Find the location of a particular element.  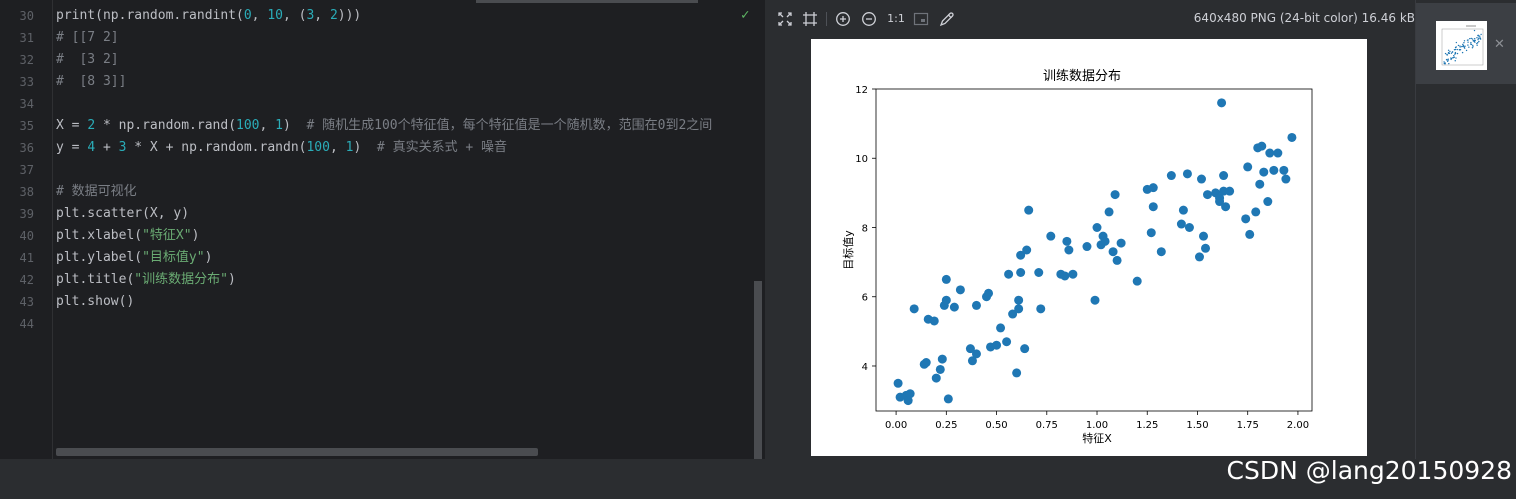

code-token: "目标值y" is located at coordinates (173, 257).